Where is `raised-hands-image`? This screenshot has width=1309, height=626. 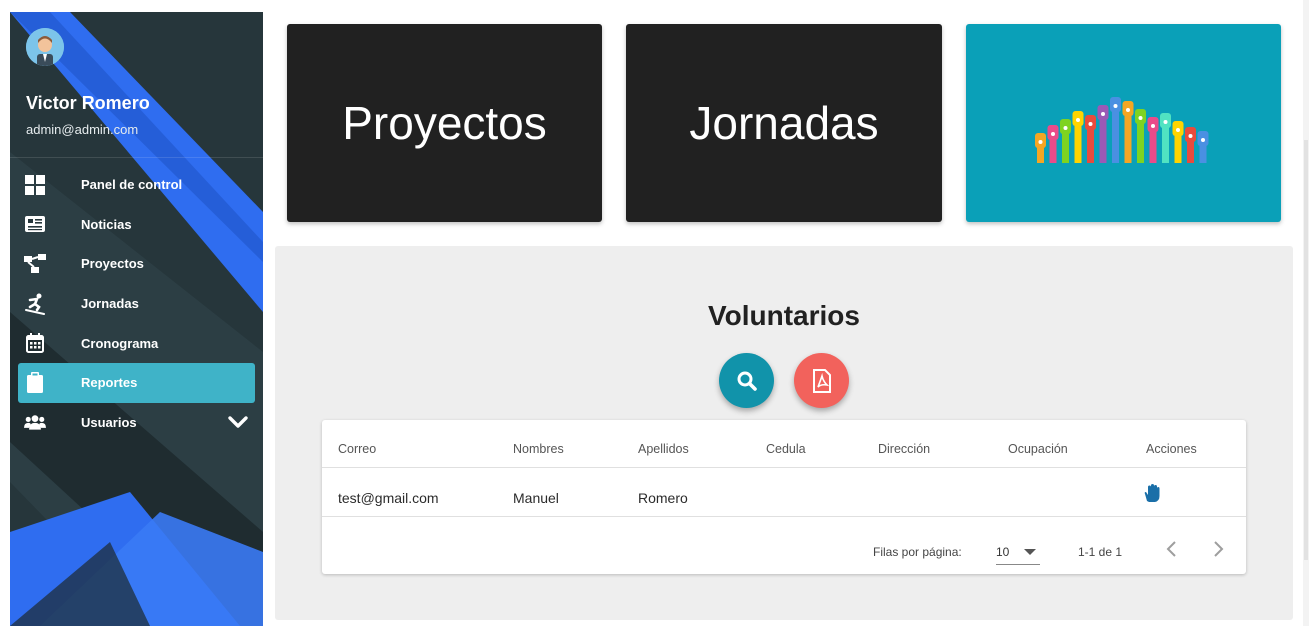
raised-hands-image is located at coordinates (1121, 130).